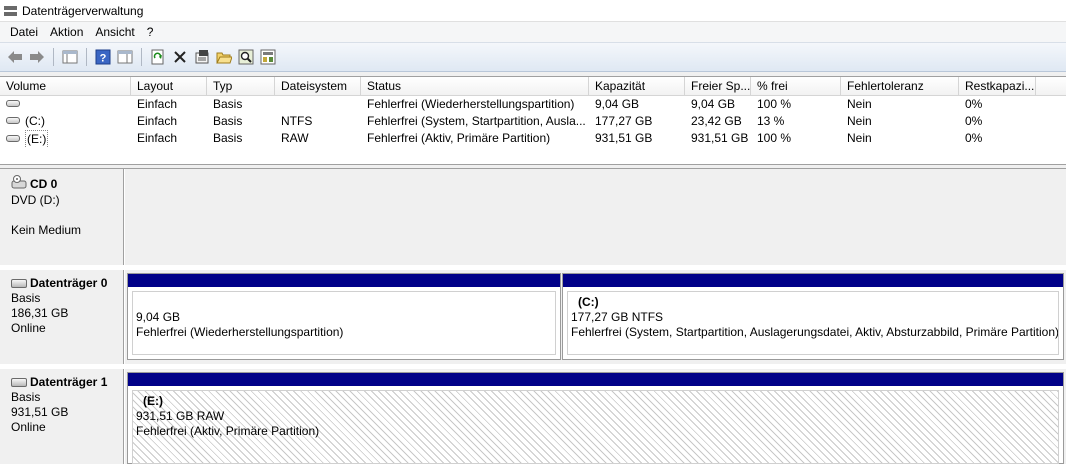  Describe the element at coordinates (150, 32) in the screenshot. I see `menu-help: ?` at that location.